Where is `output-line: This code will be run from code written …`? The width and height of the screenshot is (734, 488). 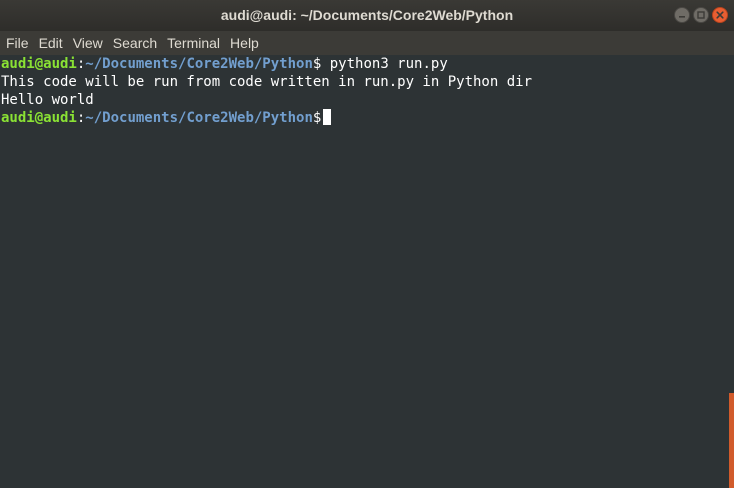 output-line: This code will be run from code written … is located at coordinates (267, 82).